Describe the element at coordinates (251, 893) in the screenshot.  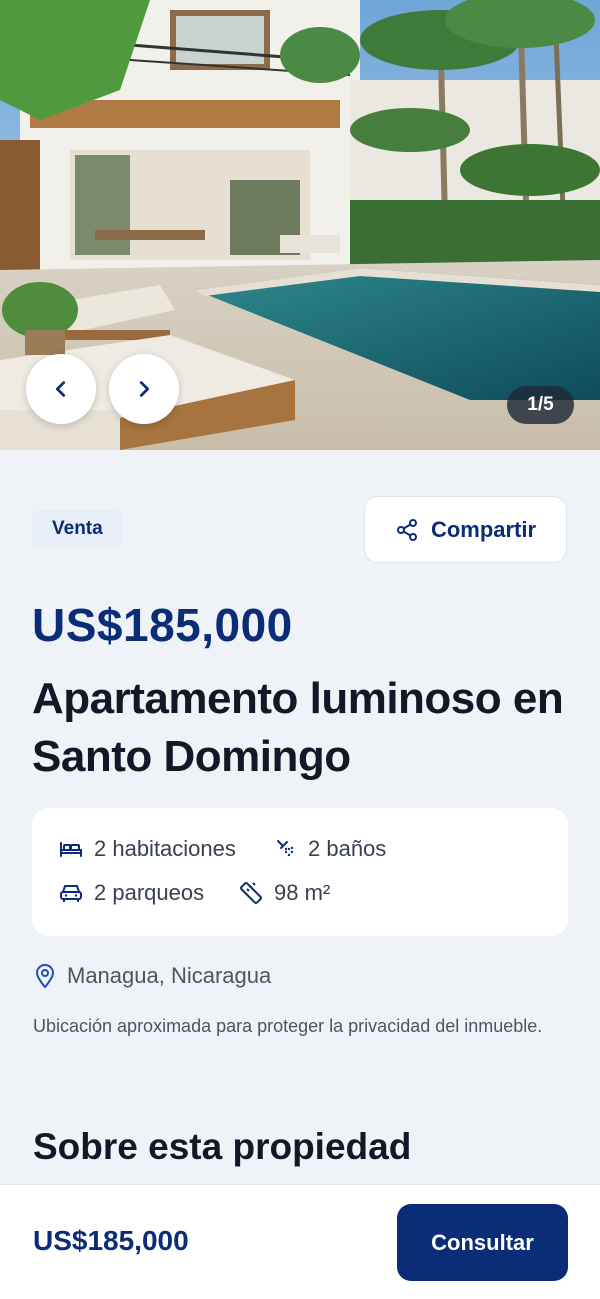
I see `ruler-icon` at that location.